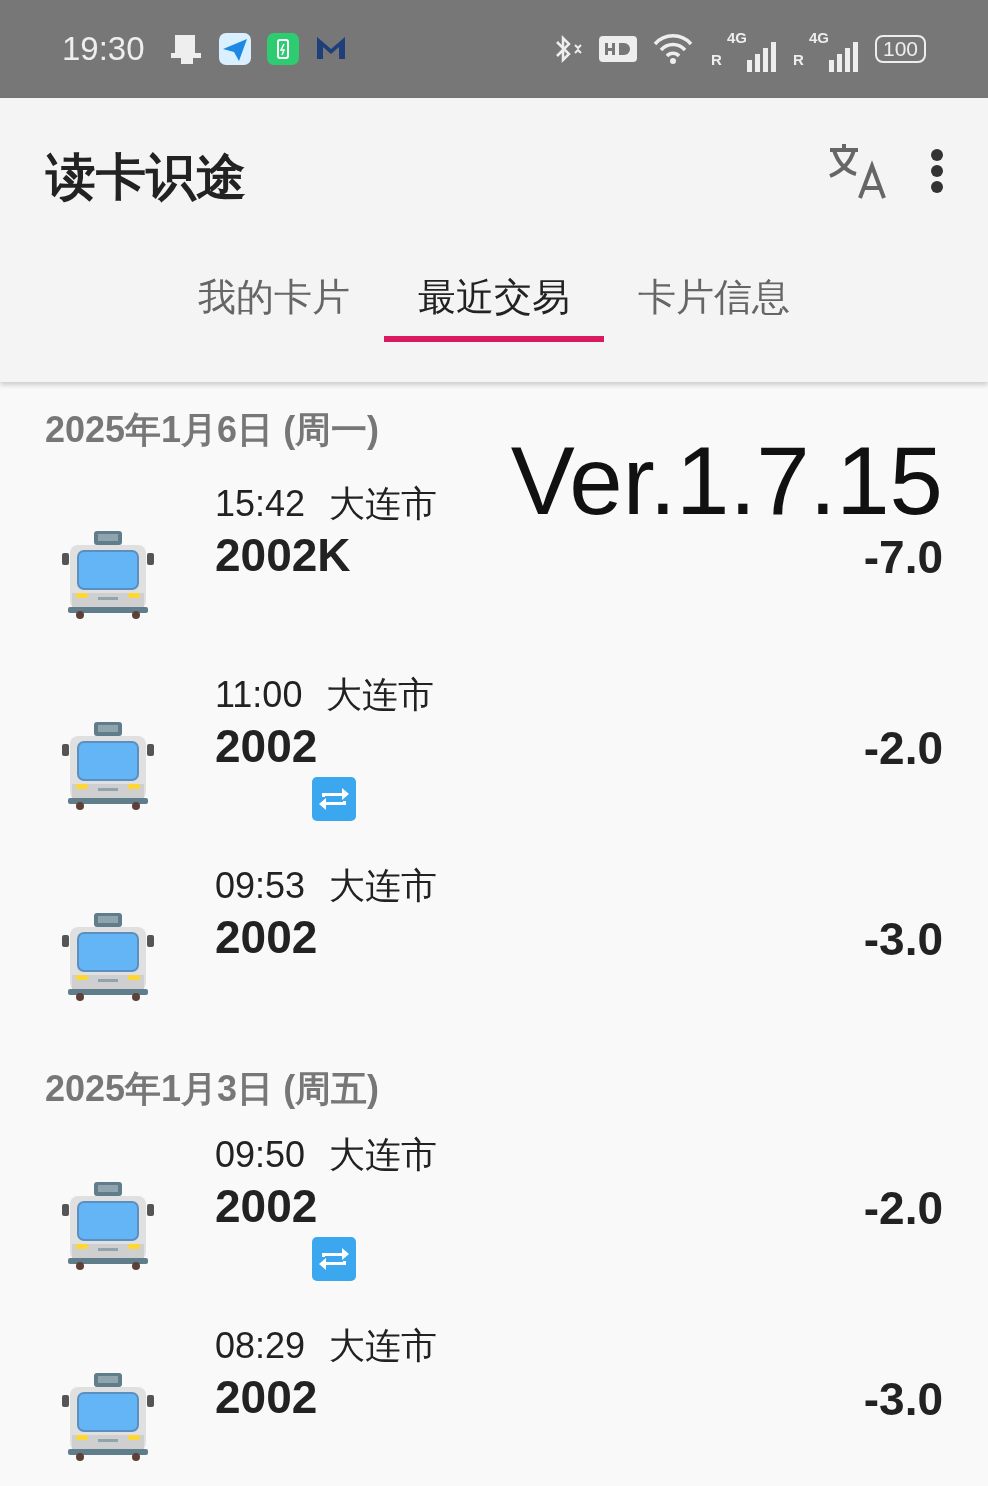 This screenshot has width=988, height=1486. What do you see at coordinates (274, 300) in the screenshot?
I see `tab: 我的卡片` at bounding box center [274, 300].